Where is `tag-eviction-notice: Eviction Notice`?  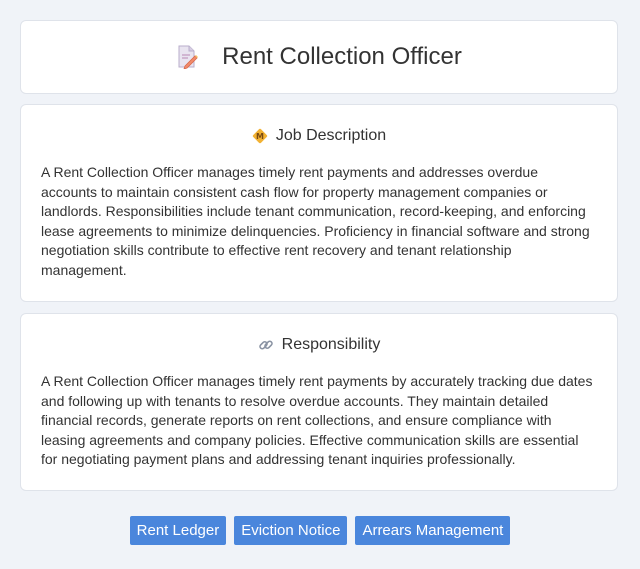
tag-eviction-notice: Eviction Notice is located at coordinates (291, 530).